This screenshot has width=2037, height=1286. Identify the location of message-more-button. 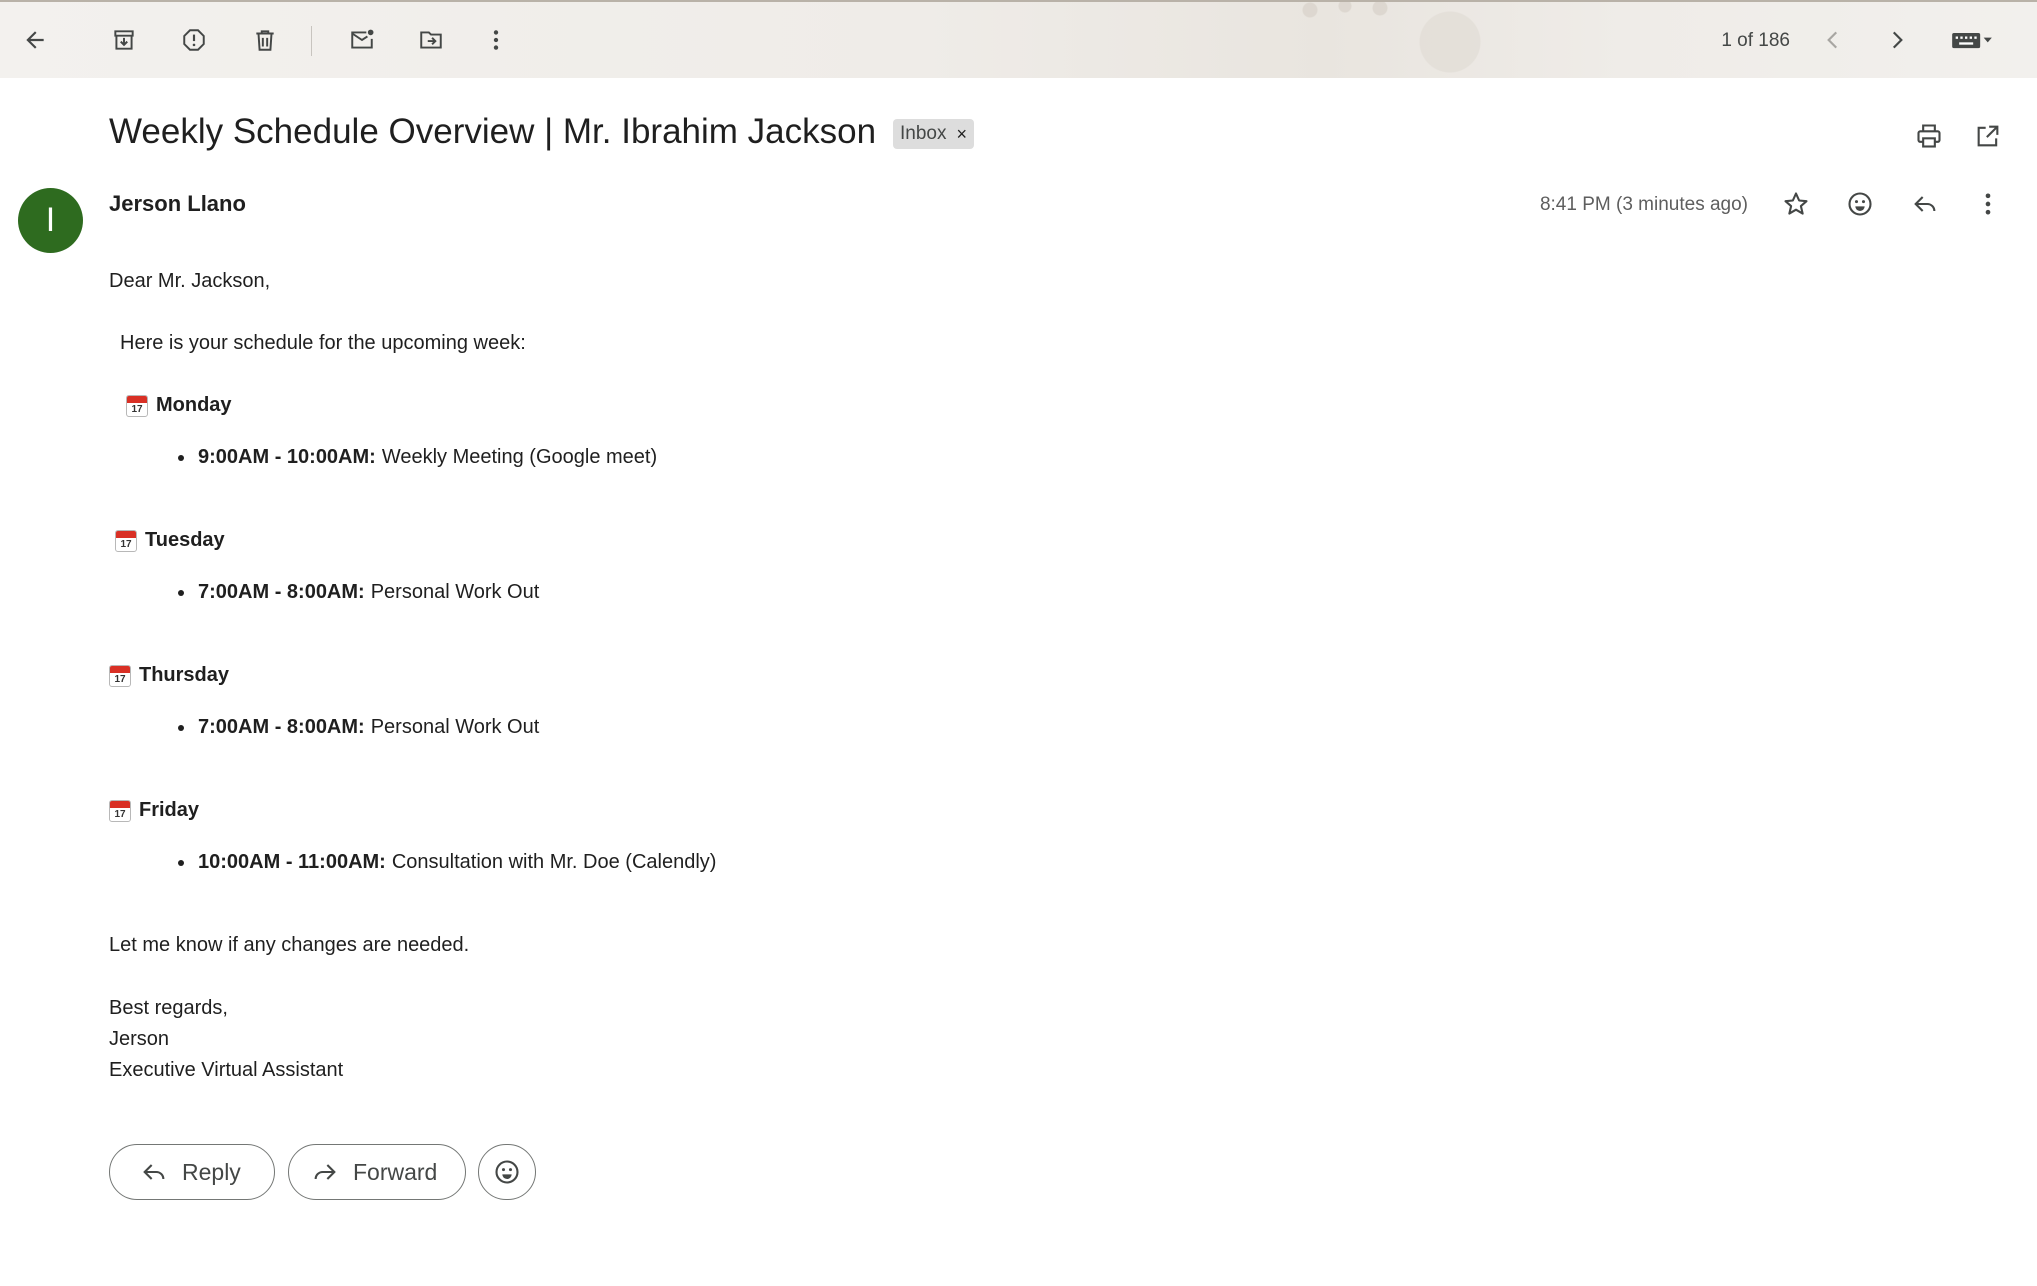
(1988, 204).